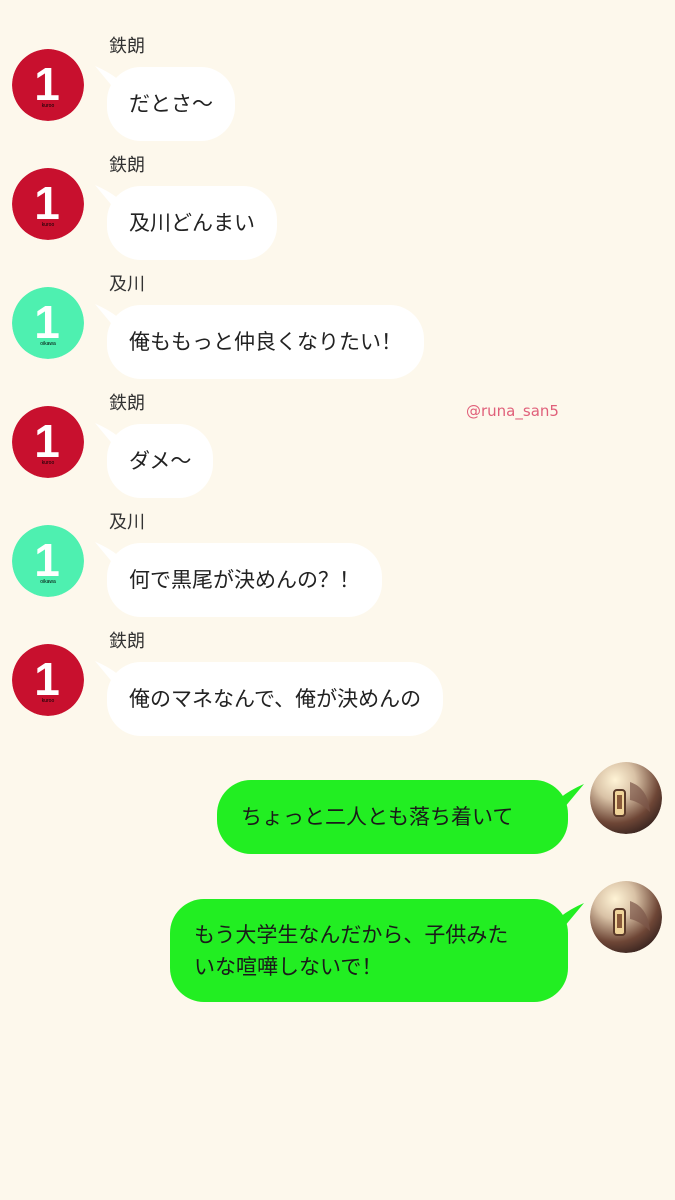  Describe the element at coordinates (369, 950) in the screenshot. I see `outgoing-message-bubble: もう大学生なんだから、子供みた いな喧嘩しないで！` at that location.